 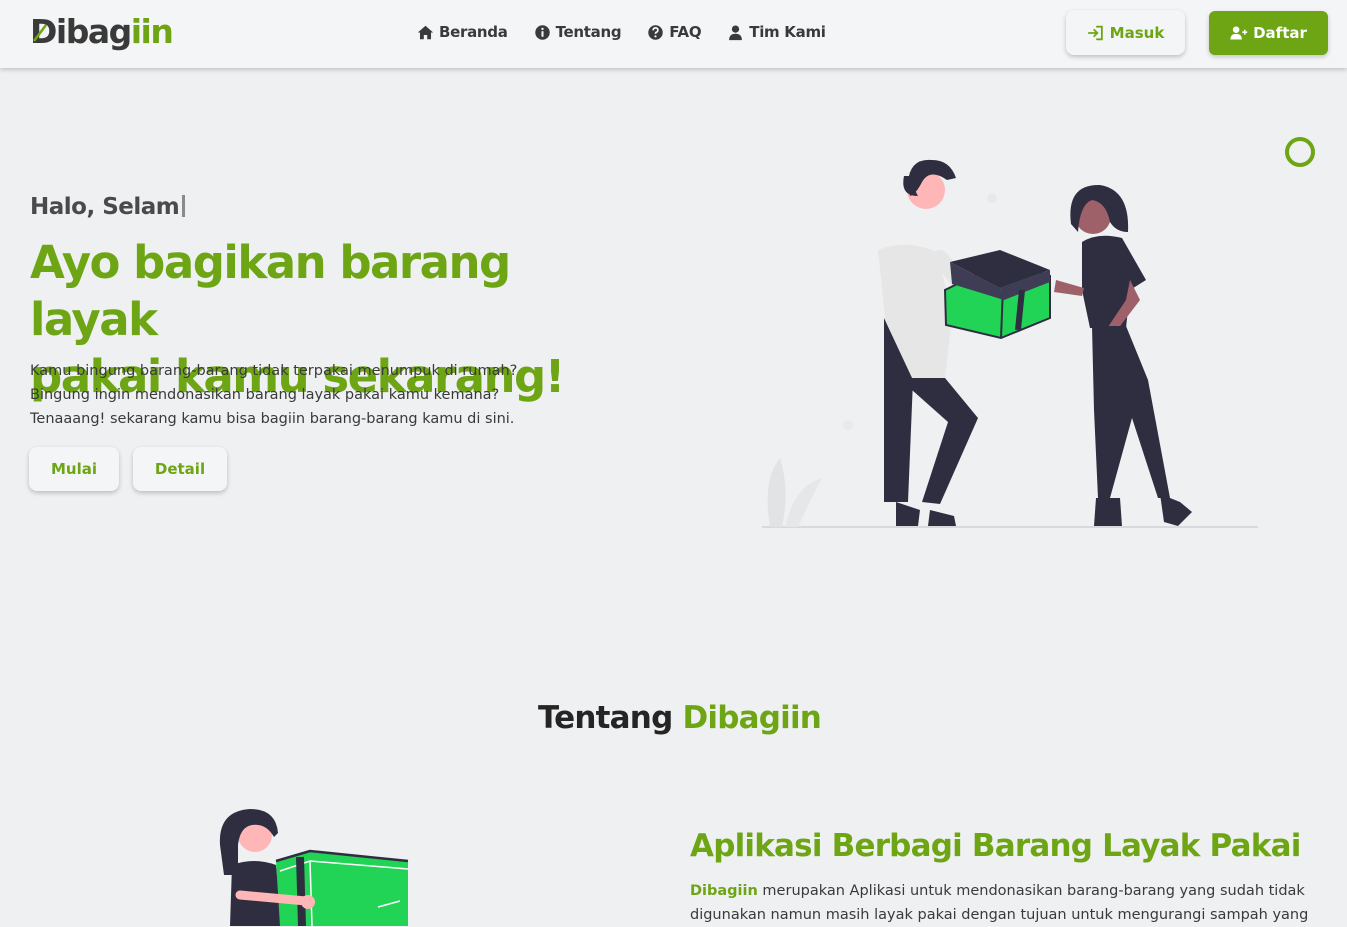 I want to click on nav-item-label: Beranda, so click(x=473, y=32).